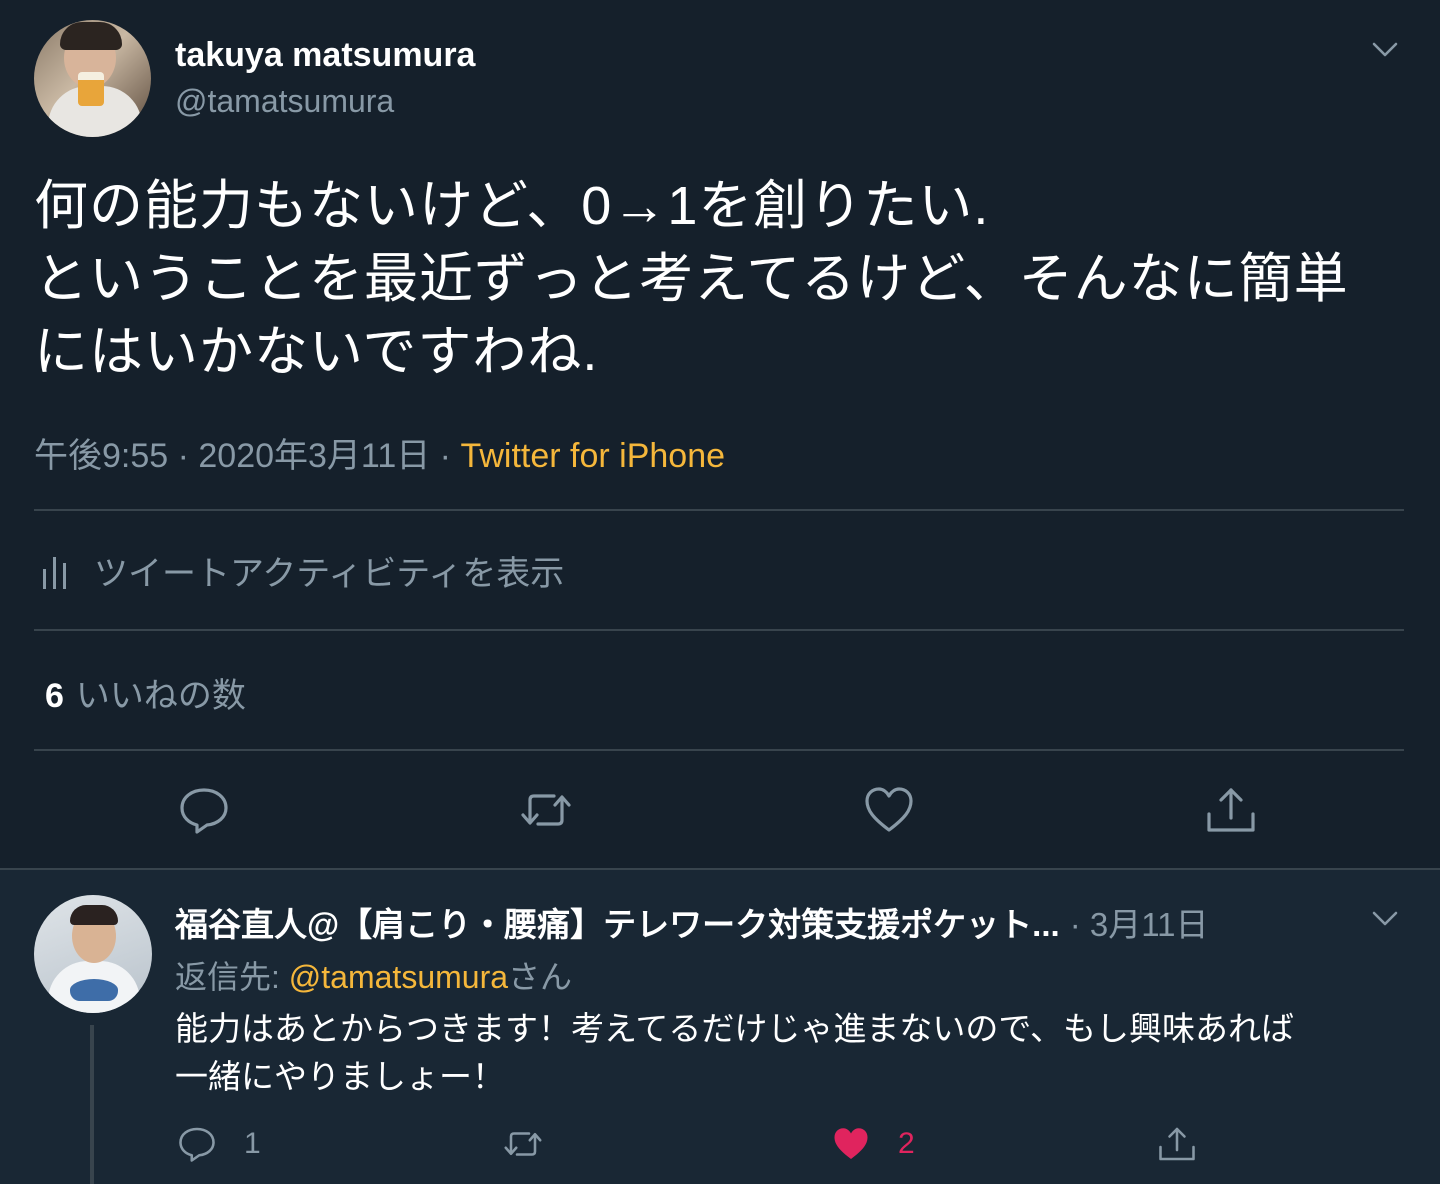 The image size is (1440, 1184). What do you see at coordinates (252, 1143) in the screenshot?
I see `reply-count: 1` at bounding box center [252, 1143].